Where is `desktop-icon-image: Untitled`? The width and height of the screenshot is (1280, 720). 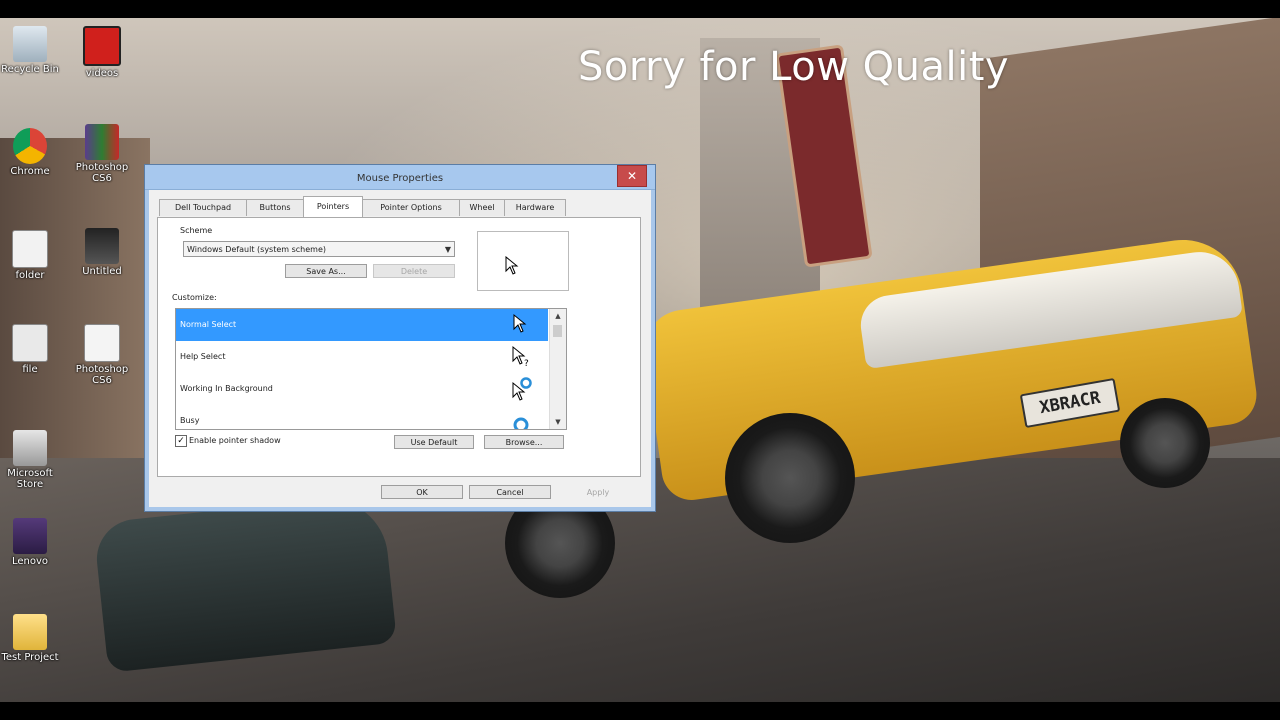
desktop-icon-image: Untitled is located at coordinates (102, 252).